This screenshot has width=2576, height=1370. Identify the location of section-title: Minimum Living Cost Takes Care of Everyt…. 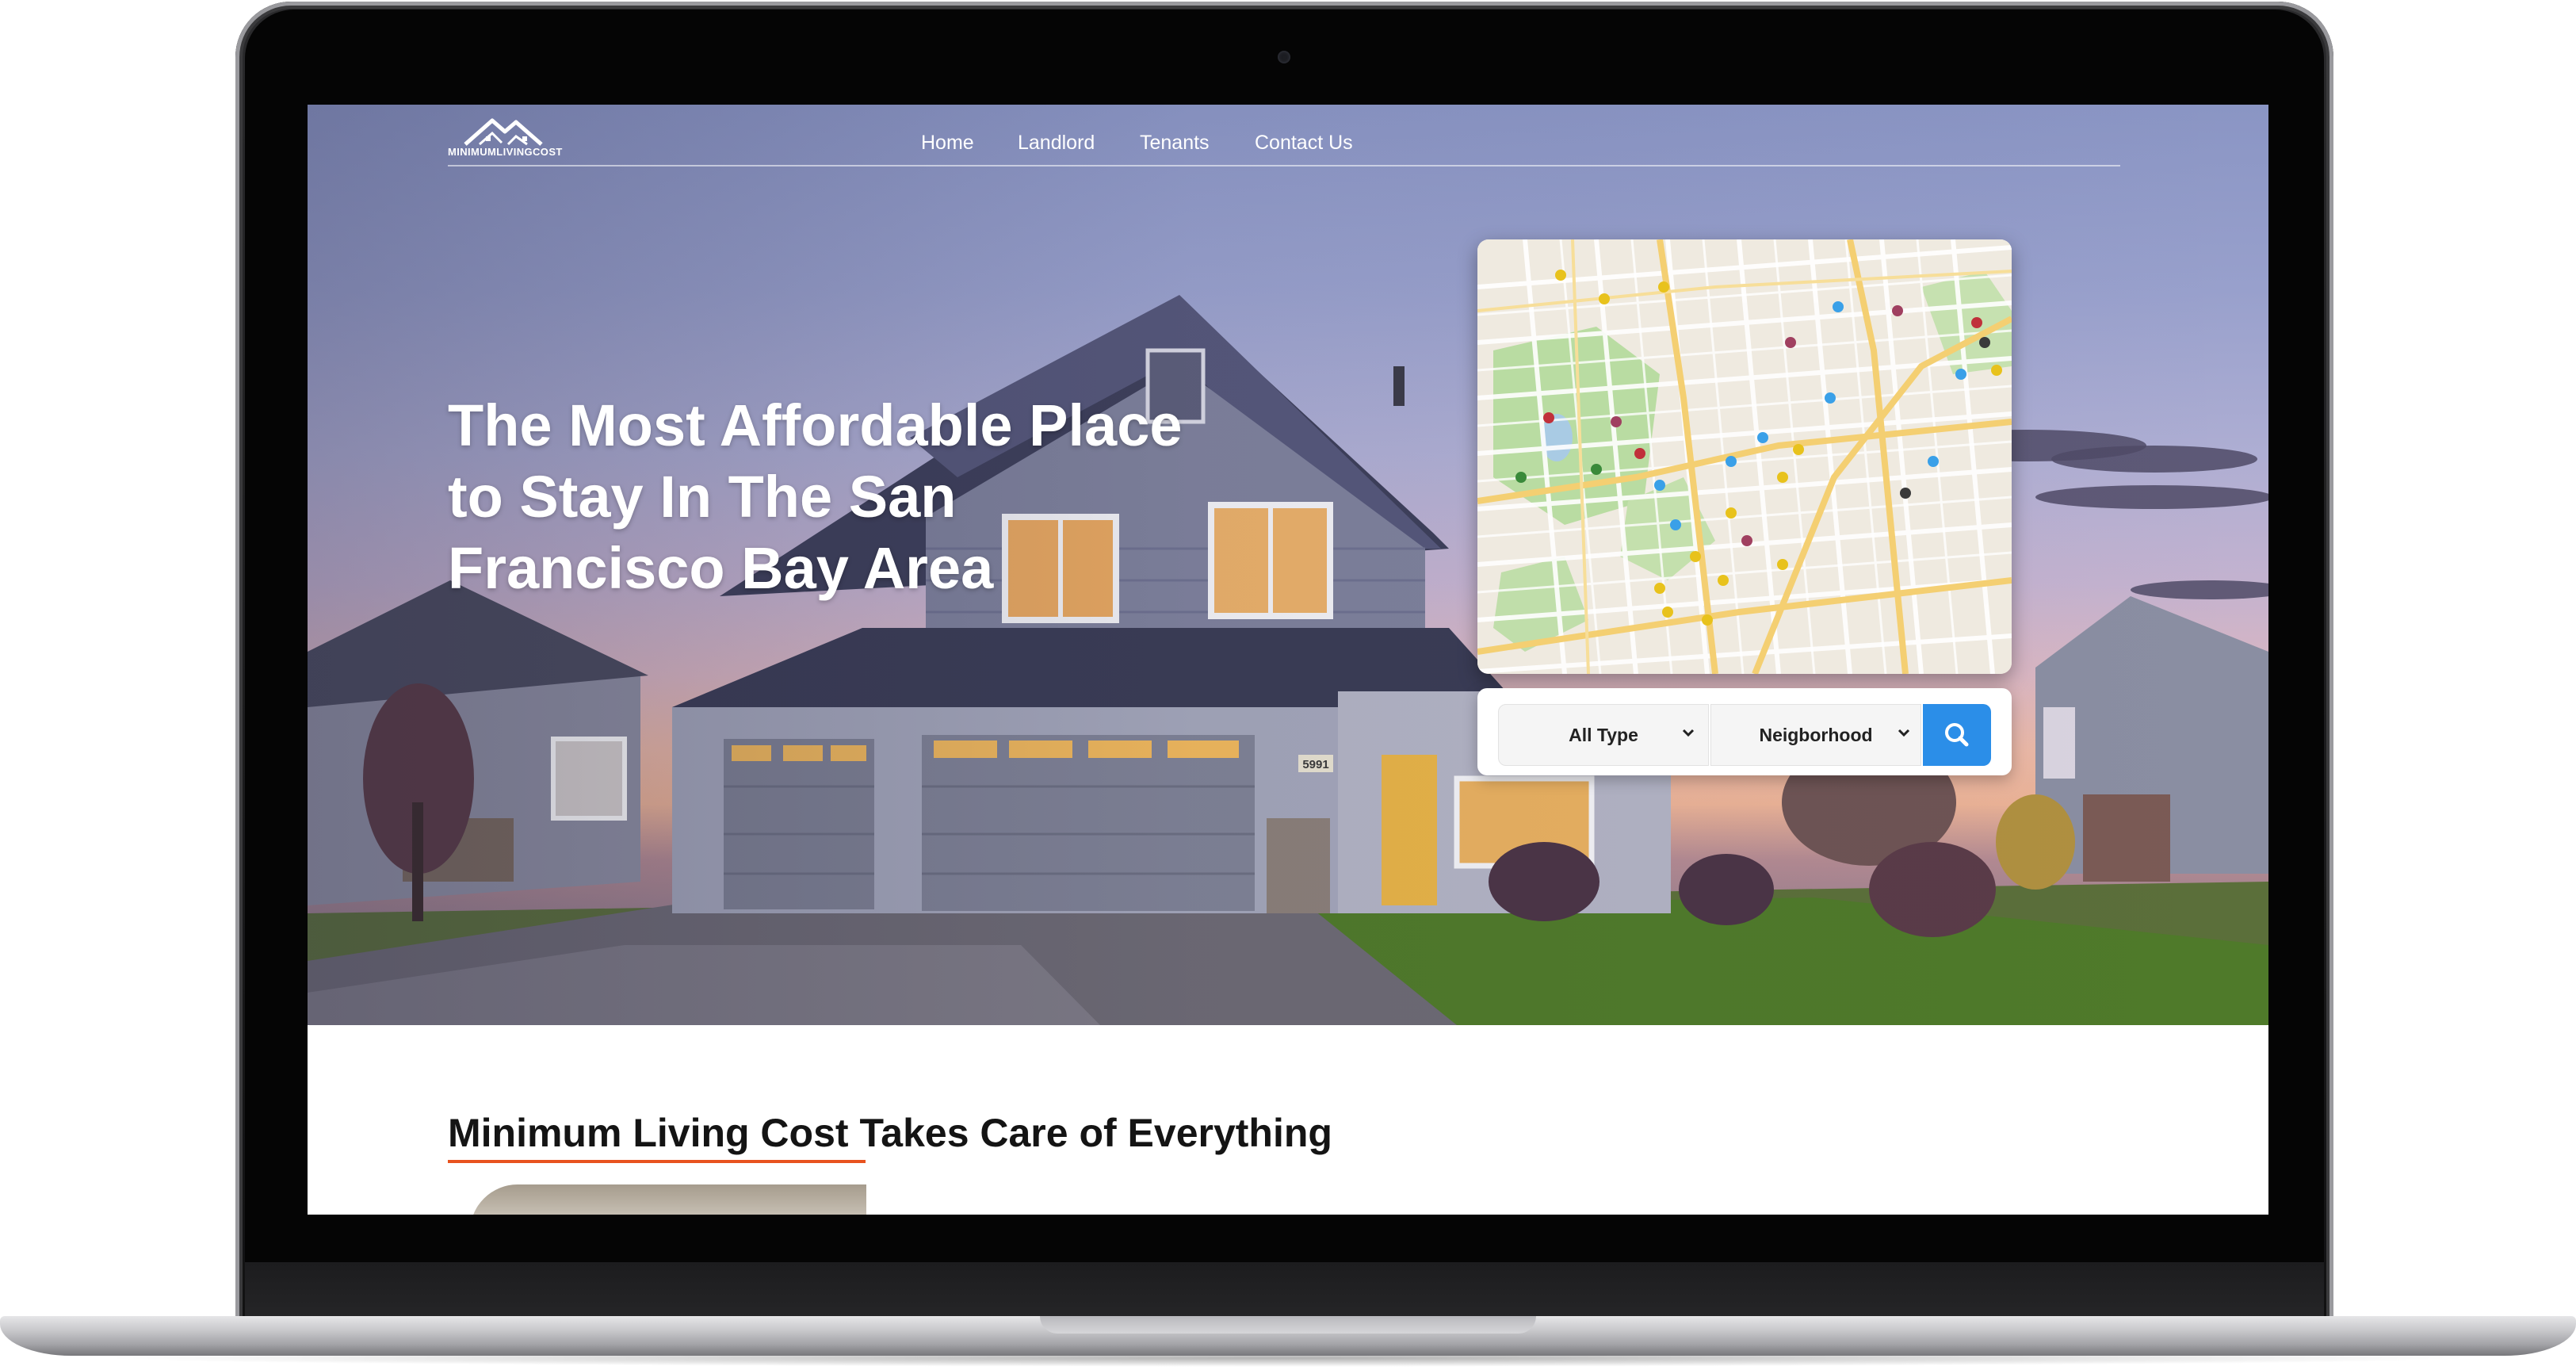
(890, 1133).